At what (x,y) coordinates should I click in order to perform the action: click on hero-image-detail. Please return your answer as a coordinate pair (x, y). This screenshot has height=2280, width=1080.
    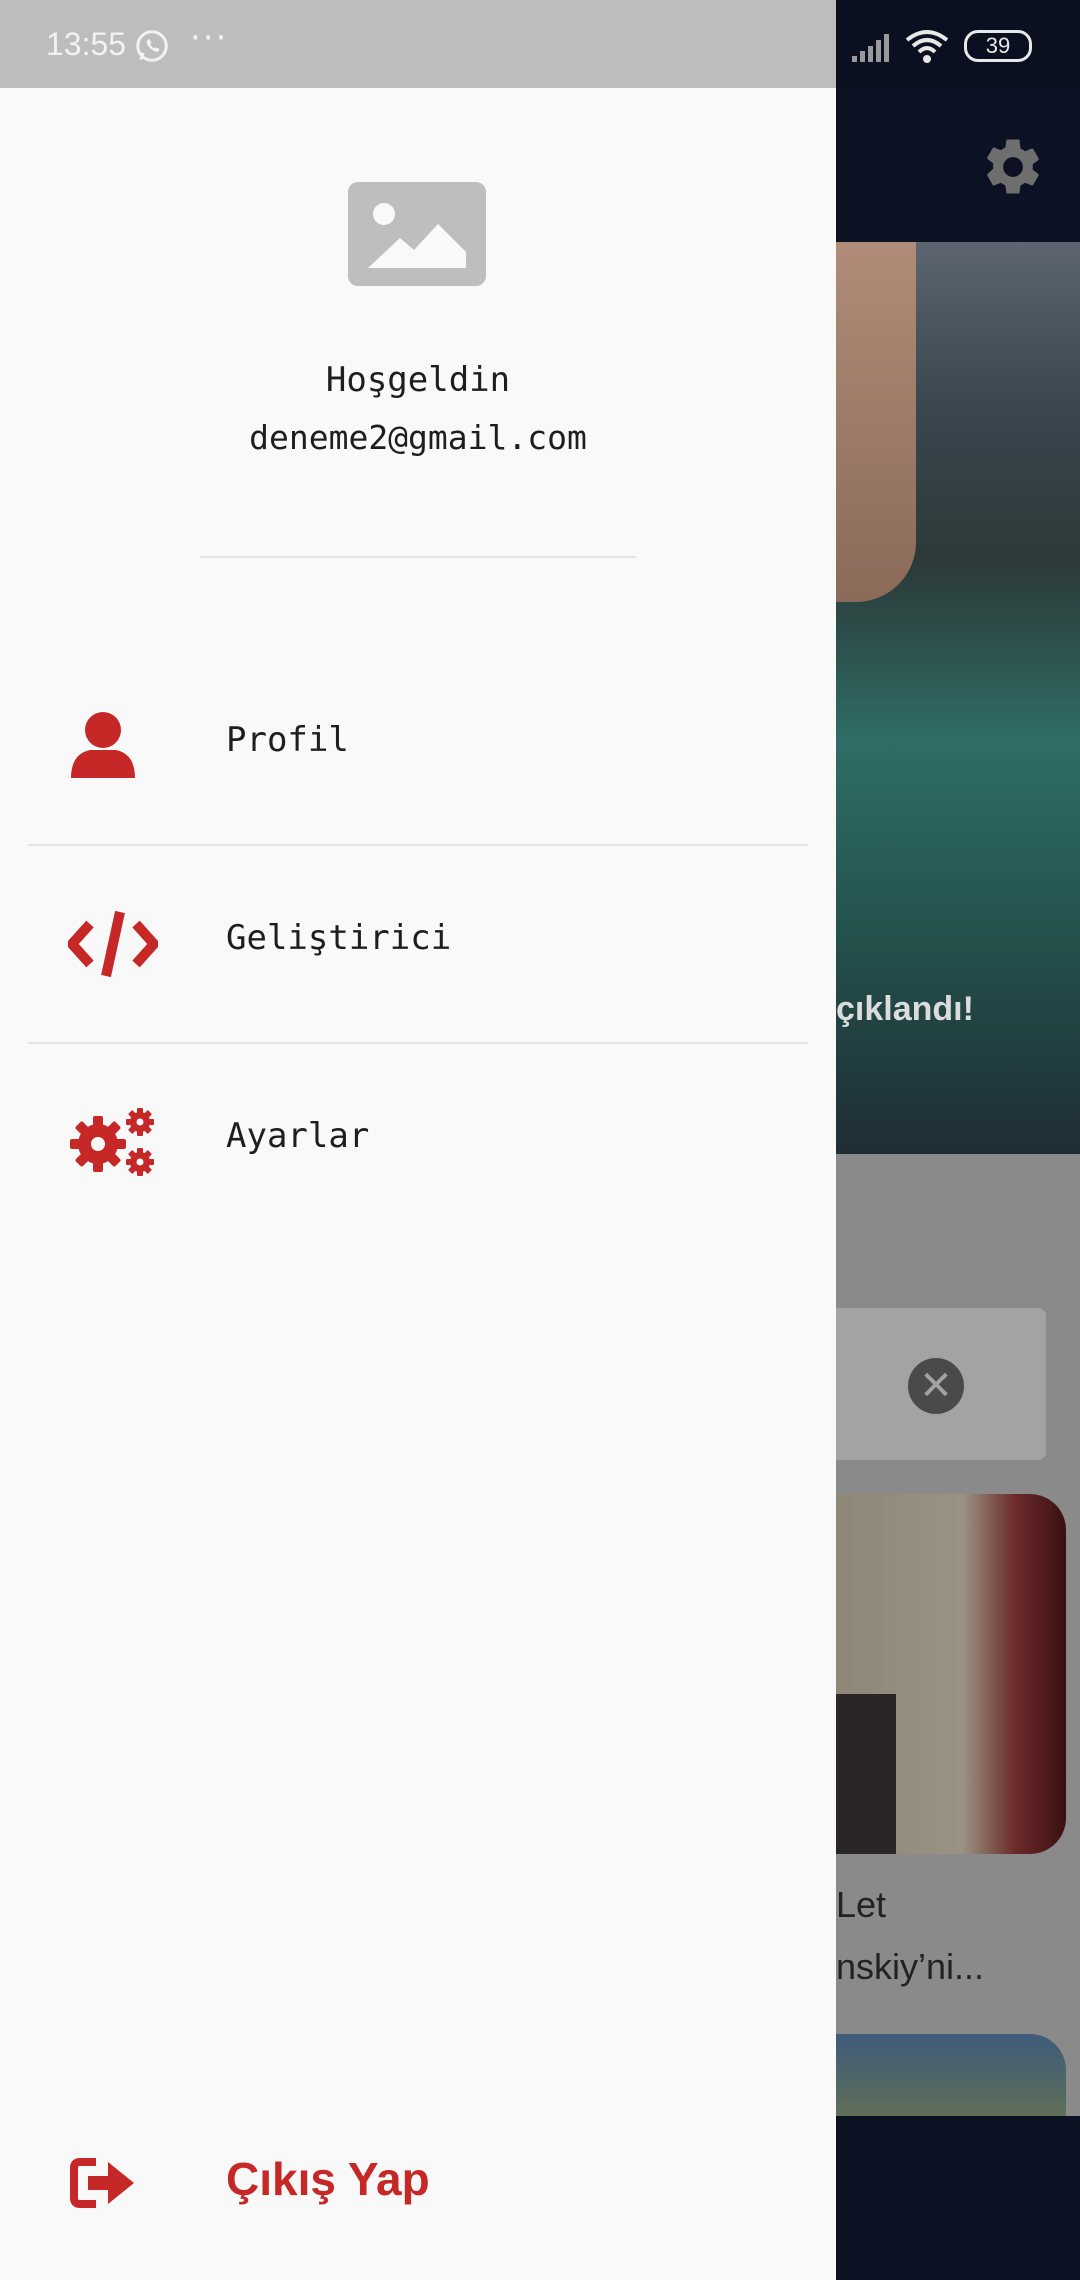
    Looking at the image, I should click on (876, 422).